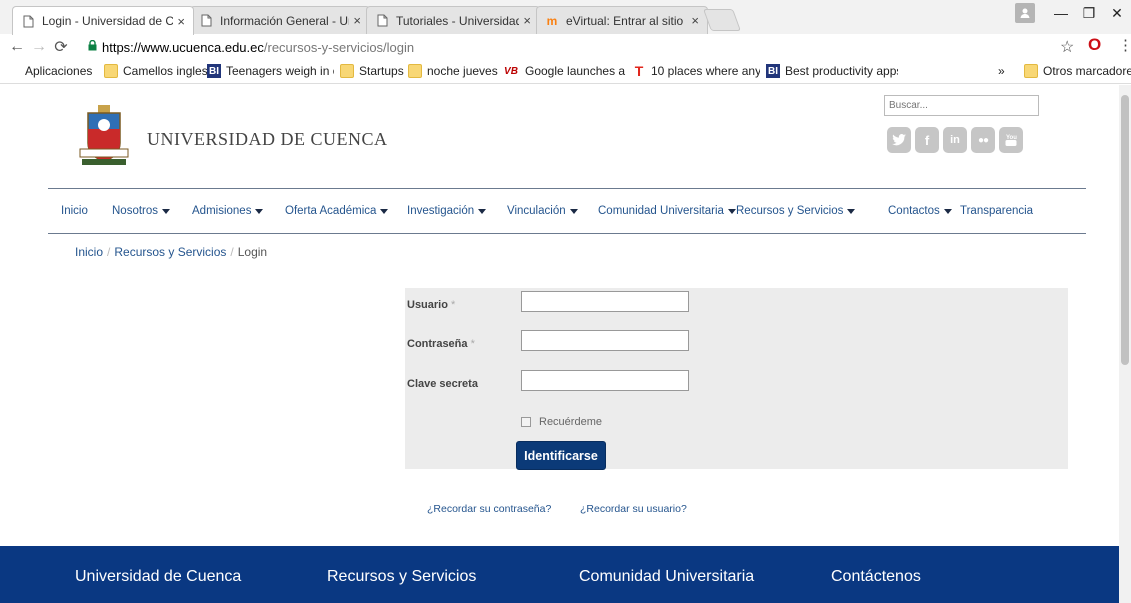 The image size is (1131, 603). What do you see at coordinates (92, 46) in the screenshot?
I see `lock-icon` at bounding box center [92, 46].